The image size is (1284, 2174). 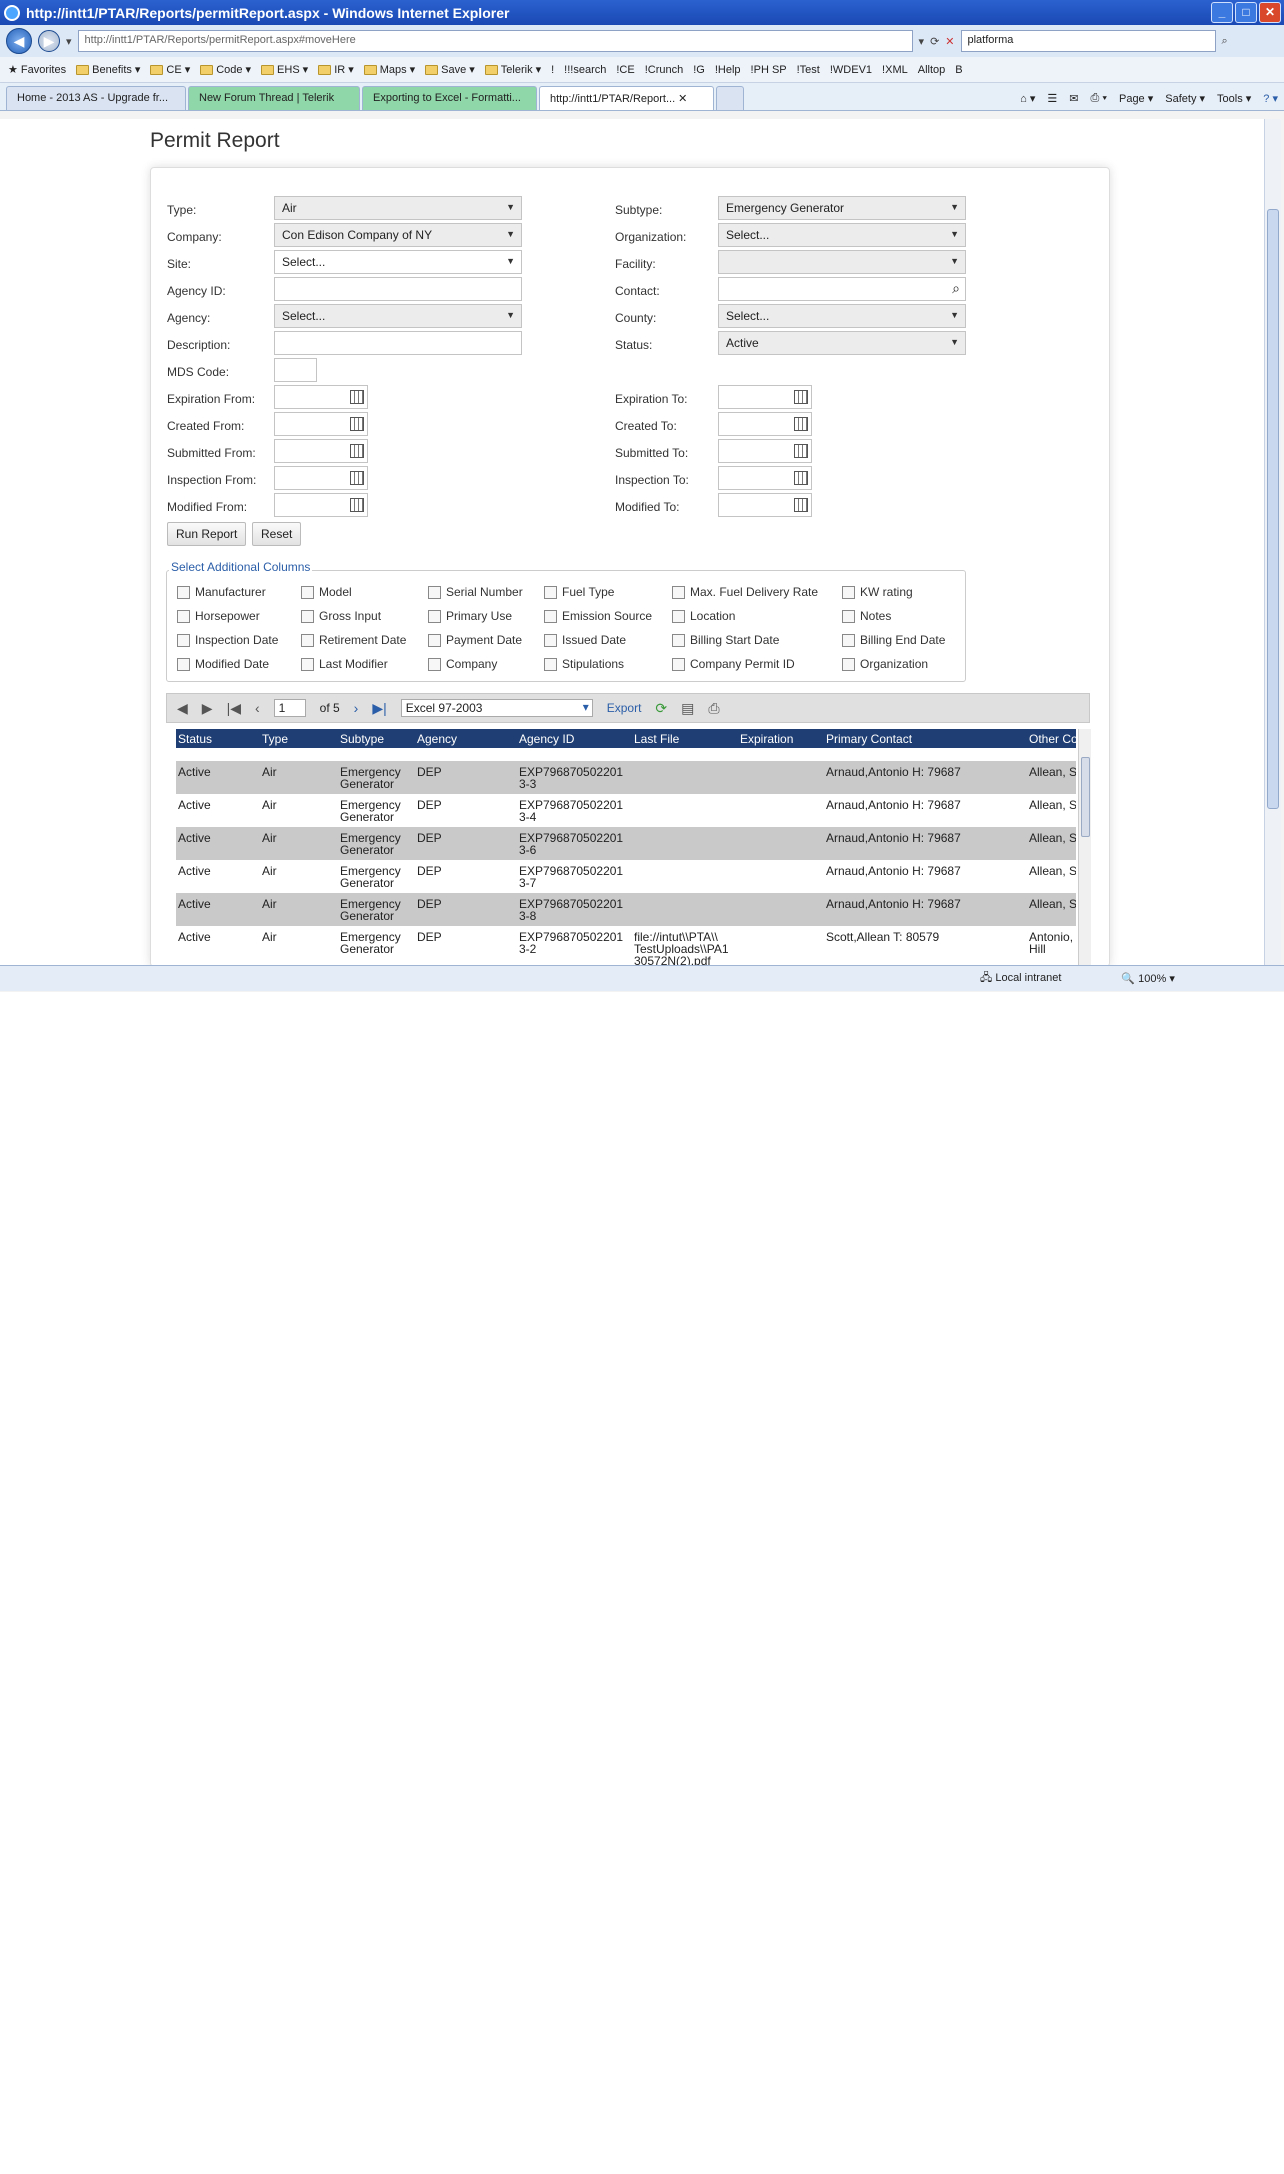 What do you see at coordinates (745, 592) in the screenshot?
I see `col-max-fuel-delivery-rate-checkbox: Max. Fuel Delivery Rate` at bounding box center [745, 592].